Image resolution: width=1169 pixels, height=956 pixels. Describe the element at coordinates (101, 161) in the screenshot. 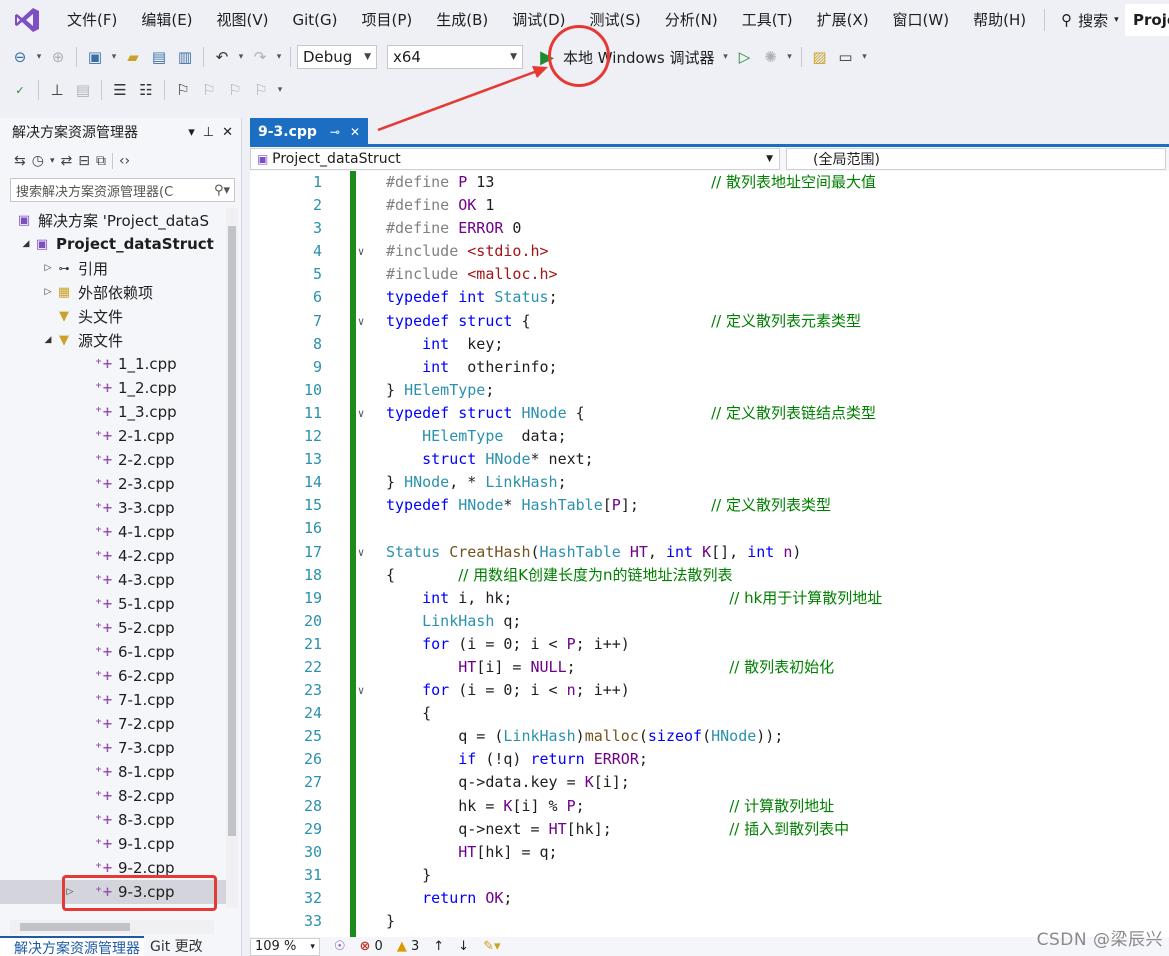

I see `show-all-files-icon: ⧉` at that location.